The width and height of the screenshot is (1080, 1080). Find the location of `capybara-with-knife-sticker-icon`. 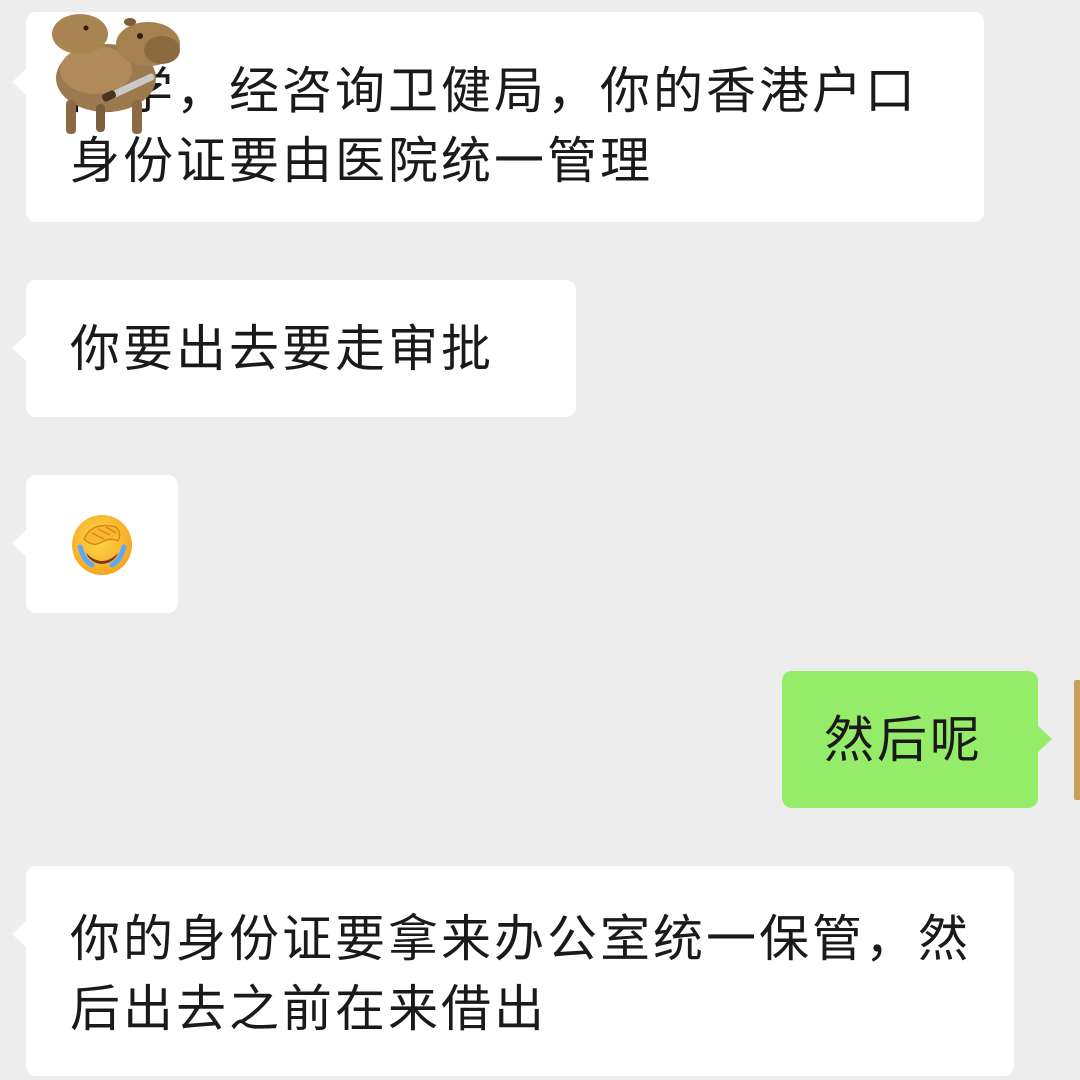

capybara-with-knife-sticker-icon is located at coordinates (116, 74).